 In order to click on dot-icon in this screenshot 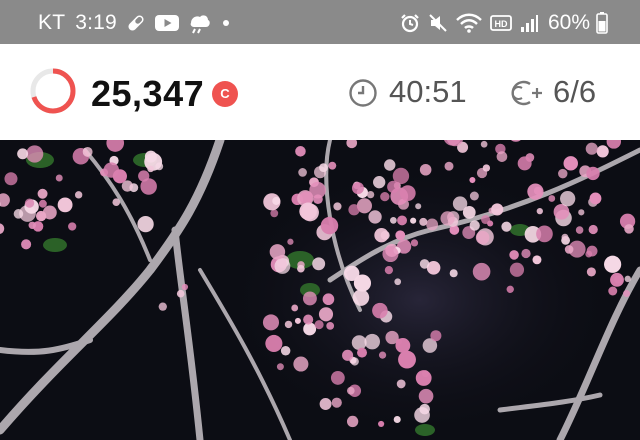, I will do `click(226, 23)`.